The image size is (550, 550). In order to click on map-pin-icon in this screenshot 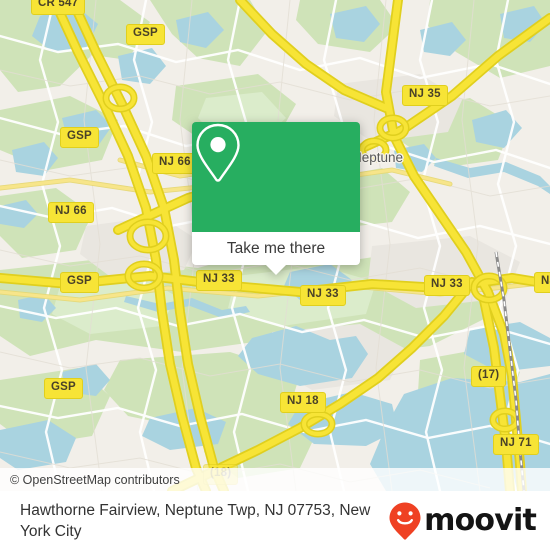, I will do `click(218, 152)`.